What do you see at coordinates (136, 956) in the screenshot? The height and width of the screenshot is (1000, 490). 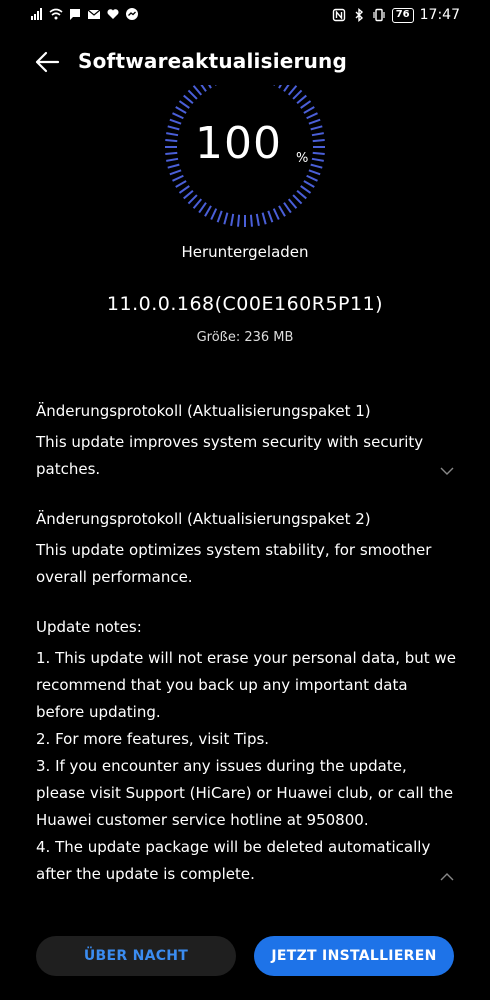 I see `install-overnight-button: ÜBER NACHT` at bounding box center [136, 956].